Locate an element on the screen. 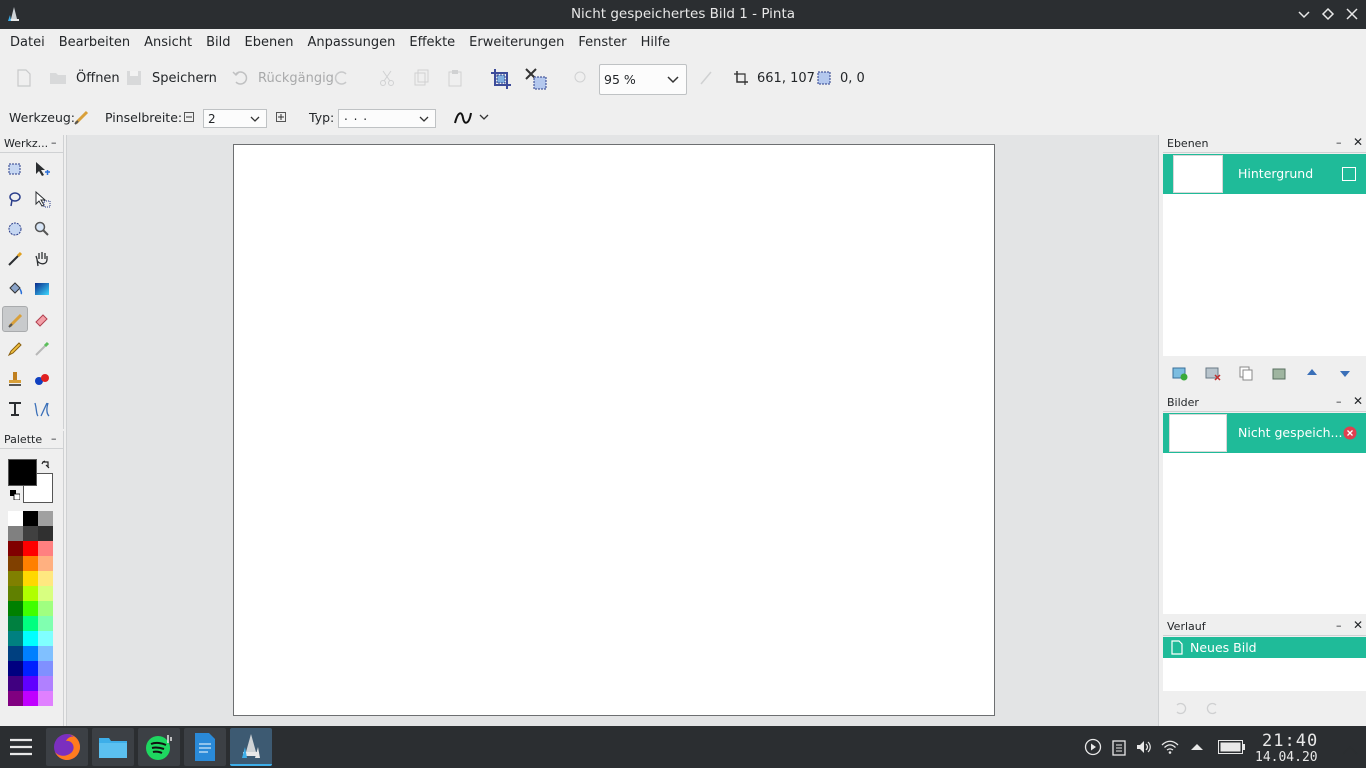 This screenshot has width=1366, height=768. reset-colors-icon is located at coordinates (15, 495).